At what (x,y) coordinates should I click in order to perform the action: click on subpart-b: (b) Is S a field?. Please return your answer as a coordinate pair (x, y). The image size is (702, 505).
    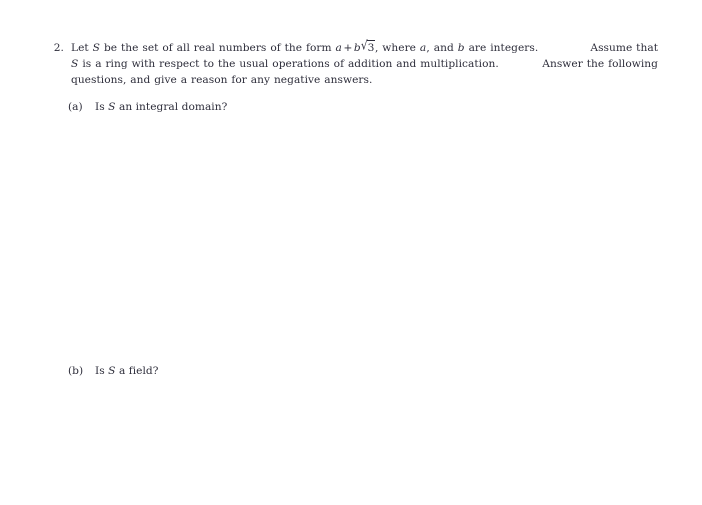
    Looking at the image, I should click on (113, 371).